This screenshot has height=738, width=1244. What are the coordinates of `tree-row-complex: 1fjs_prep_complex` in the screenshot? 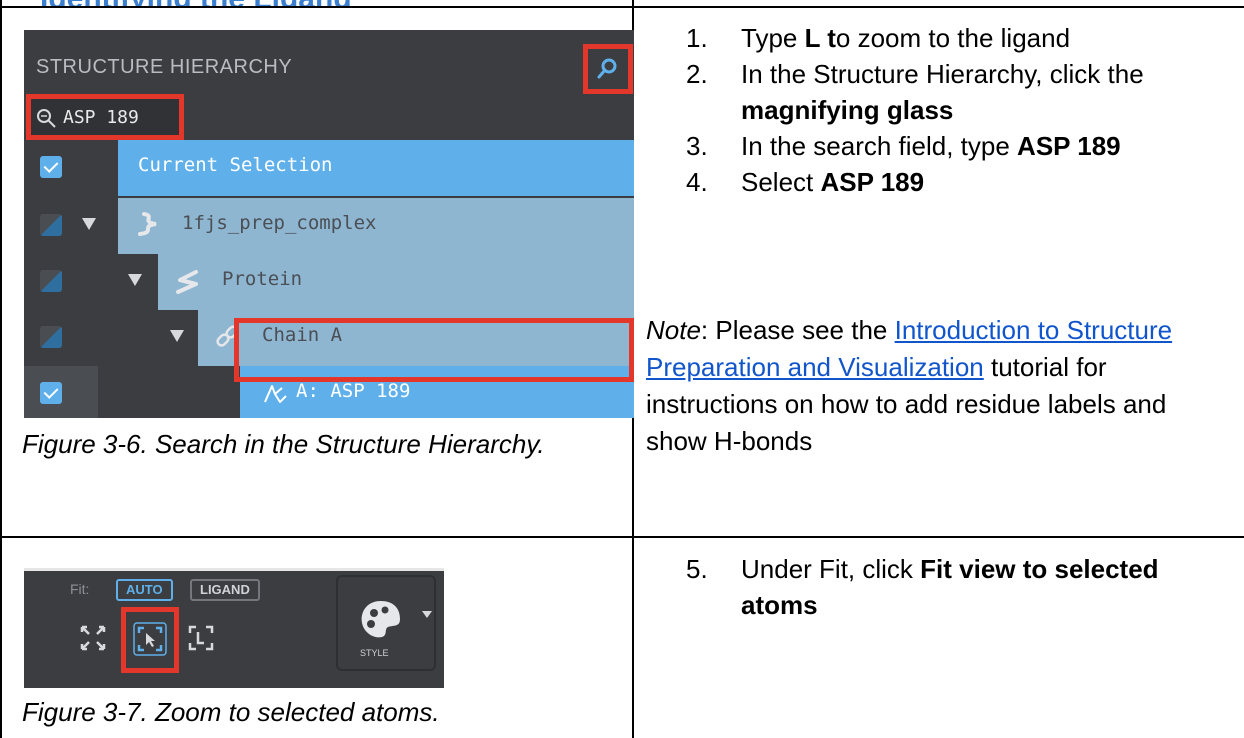 It's located at (329, 226).